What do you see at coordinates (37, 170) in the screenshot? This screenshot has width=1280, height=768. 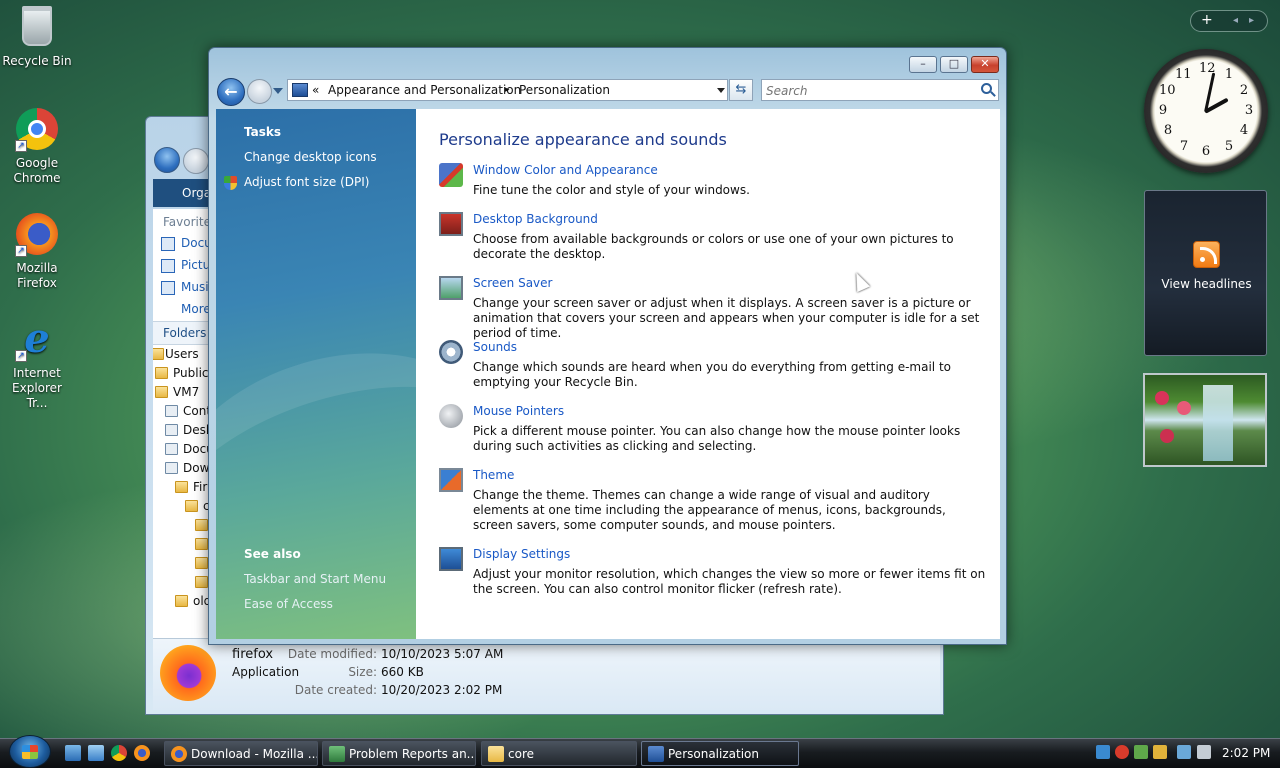 I see `desktop-icon-label: Google Chrome` at bounding box center [37, 170].